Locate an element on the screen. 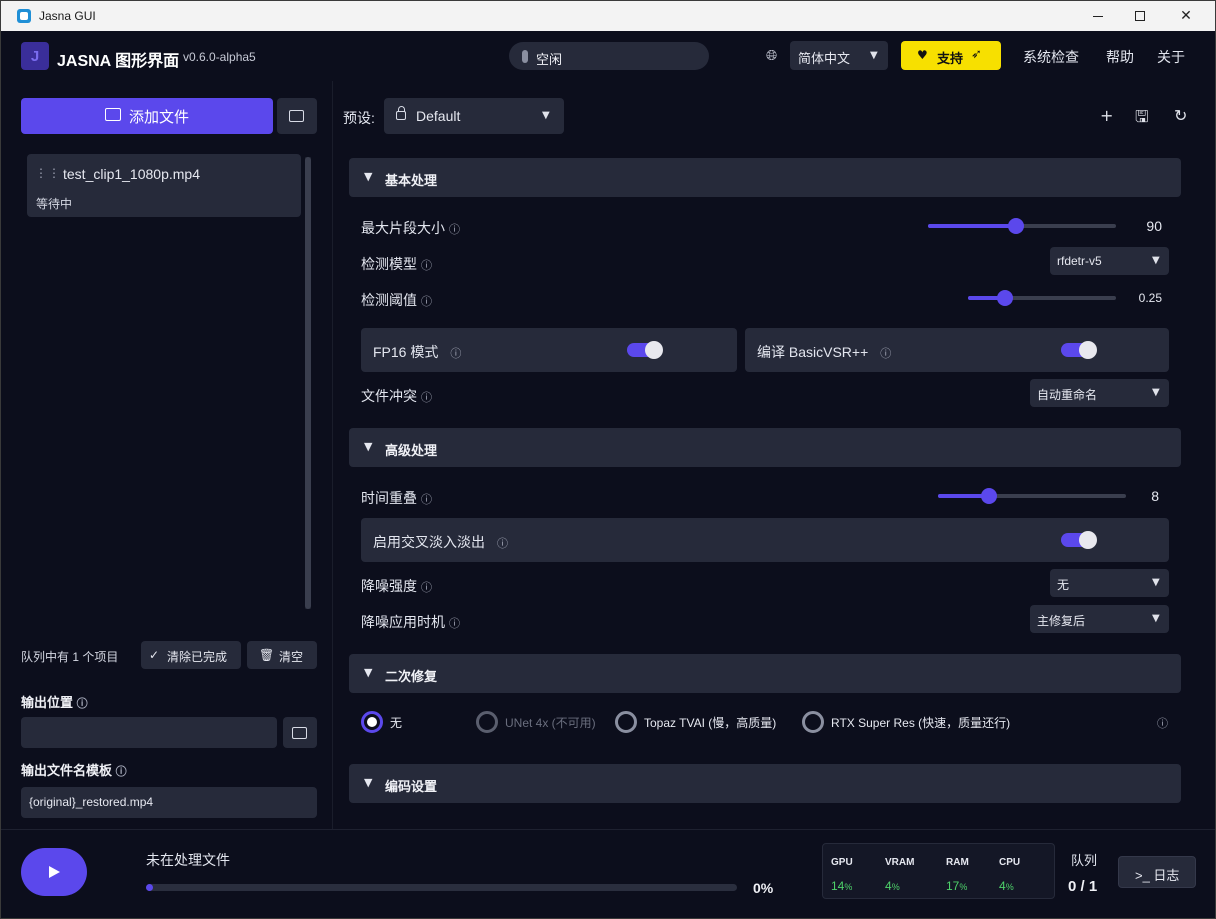  clear-button: 🗑︎ 清空 is located at coordinates (282, 655).